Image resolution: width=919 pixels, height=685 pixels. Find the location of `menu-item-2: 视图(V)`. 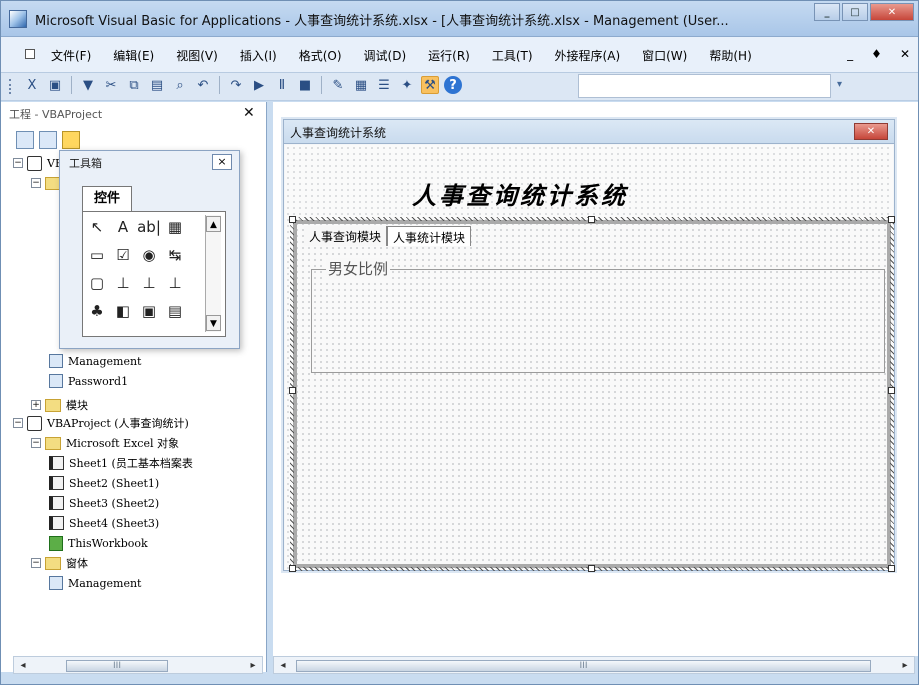

menu-item-2: 视图(V) is located at coordinates (197, 55).